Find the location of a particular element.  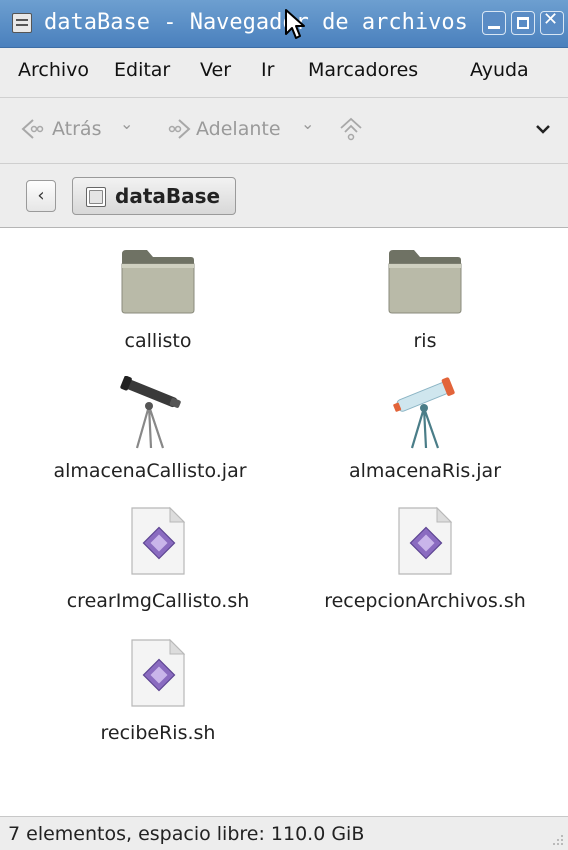

menu-ir: Ir is located at coordinates (267, 70).